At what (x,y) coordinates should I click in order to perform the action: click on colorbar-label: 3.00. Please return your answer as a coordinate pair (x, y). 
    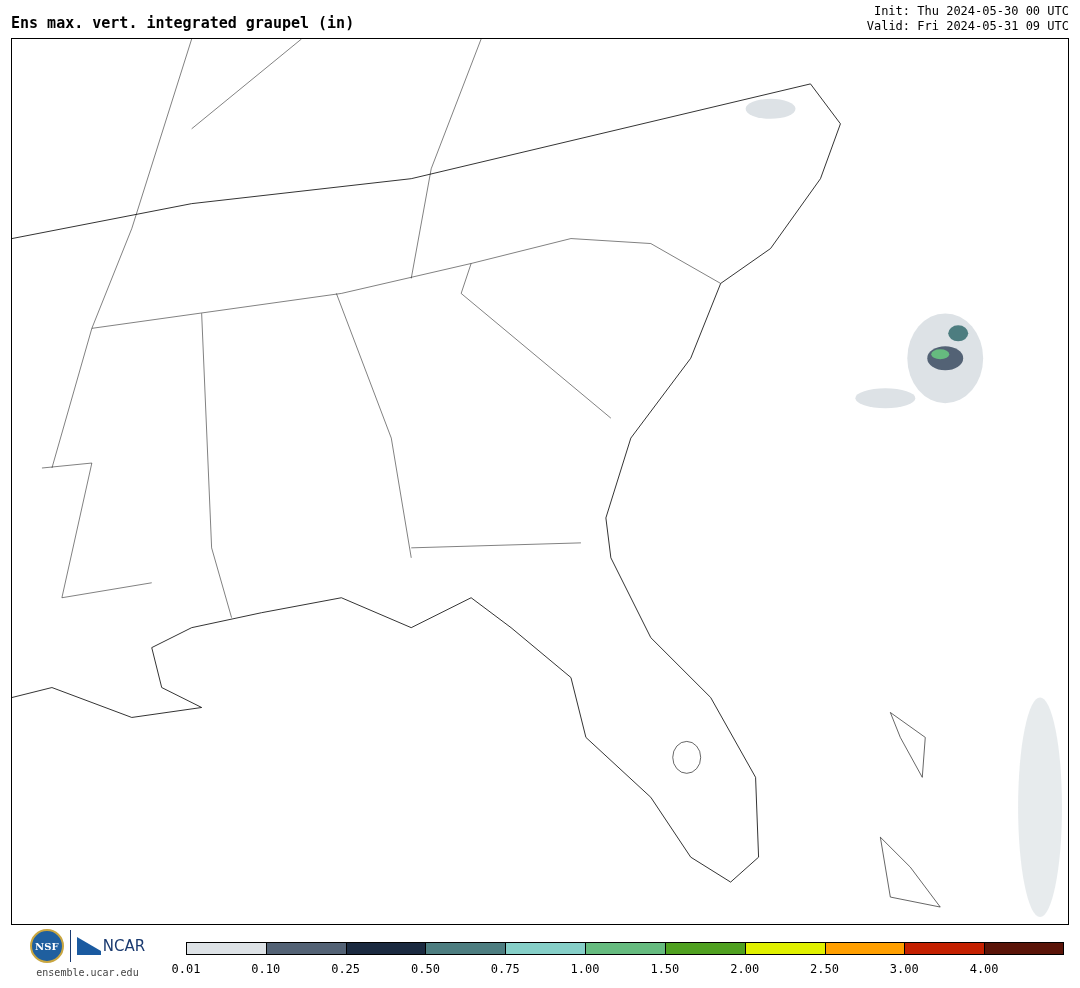
    Looking at the image, I should click on (904, 969).